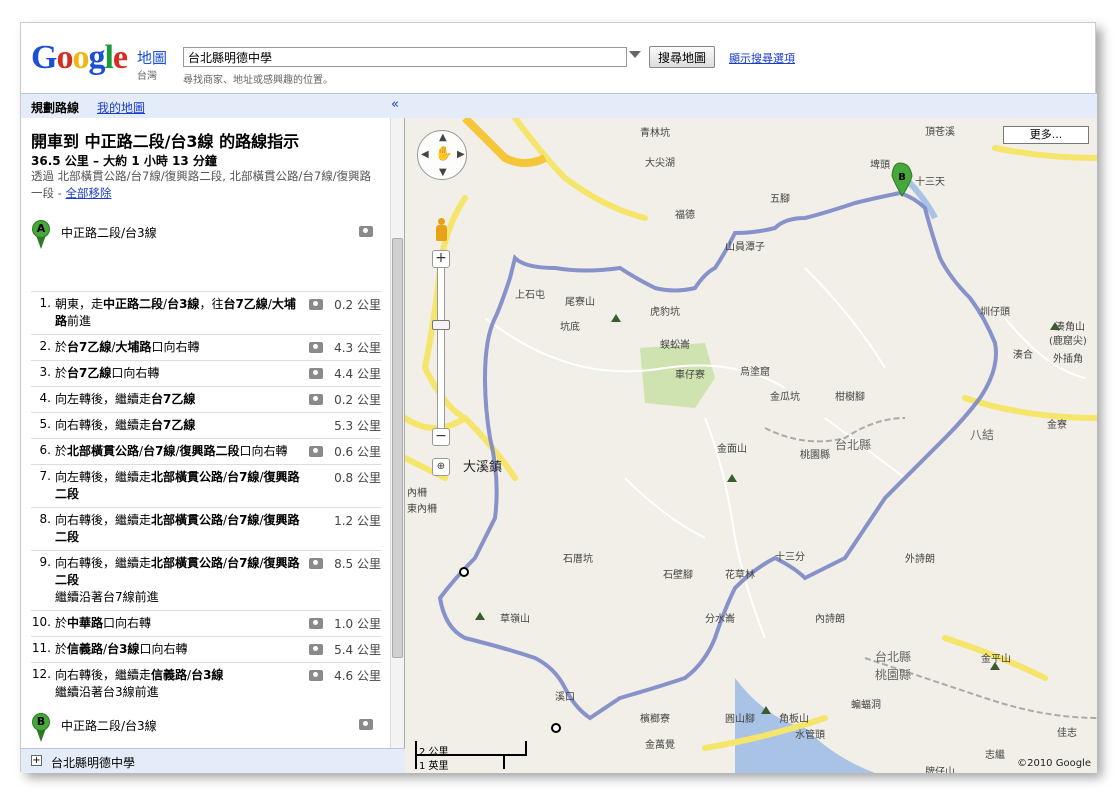 Image resolution: width=1118 pixels, height=795 pixels. Describe the element at coordinates (357, 348) in the screenshot. I see `step-distance: 4.3 公里` at that location.